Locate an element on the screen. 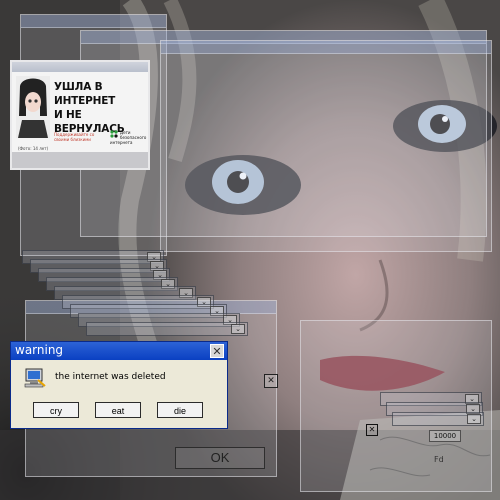 This screenshot has width=500, height=500. mirrored-text: Fd is located at coordinates (439, 459).